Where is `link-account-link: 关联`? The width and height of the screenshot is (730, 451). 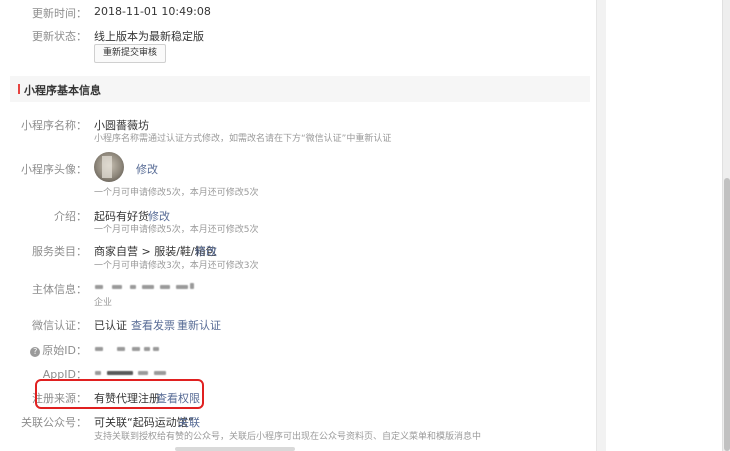 link-account-link: 关联 is located at coordinates (189, 422).